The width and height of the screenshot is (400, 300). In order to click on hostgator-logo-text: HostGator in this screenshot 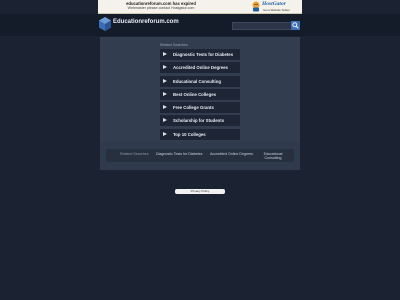, I will do `click(274, 4)`.